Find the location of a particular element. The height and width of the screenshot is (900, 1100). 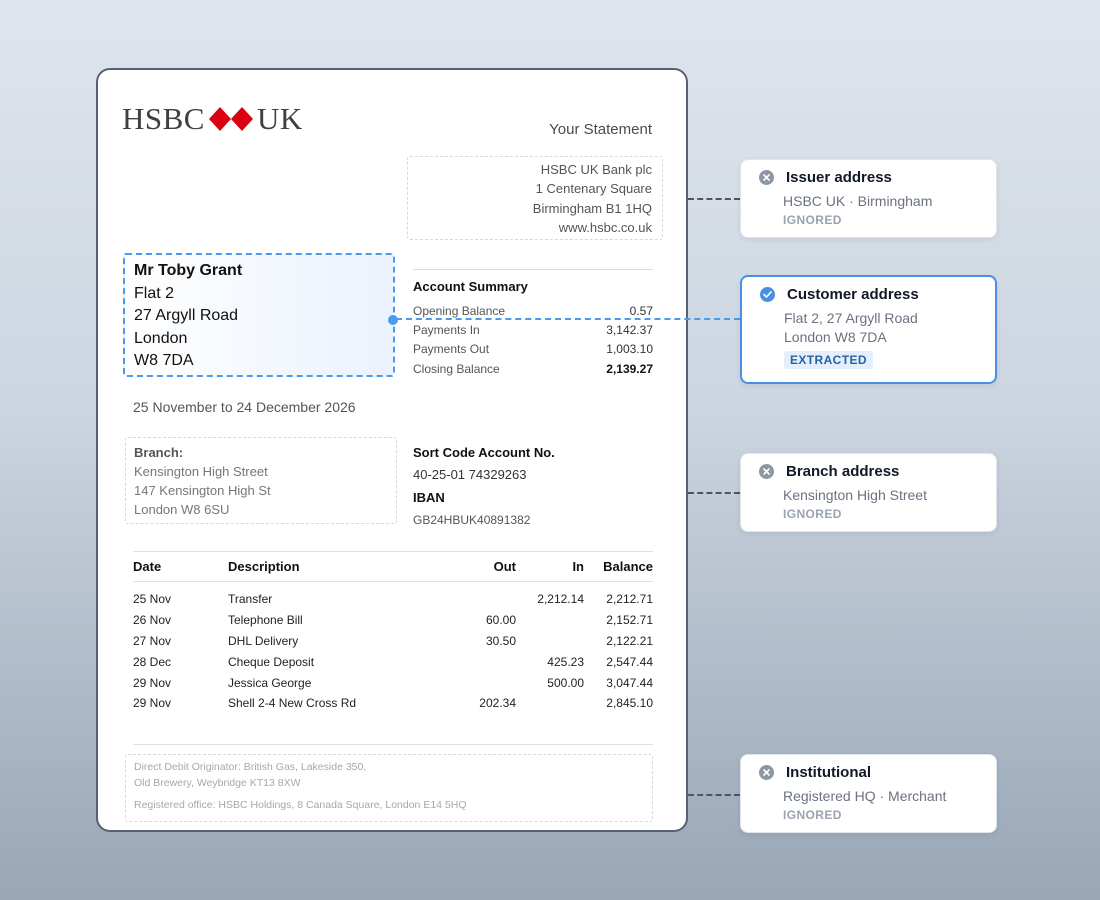

cell-date: 25 Nov is located at coordinates (152, 599).